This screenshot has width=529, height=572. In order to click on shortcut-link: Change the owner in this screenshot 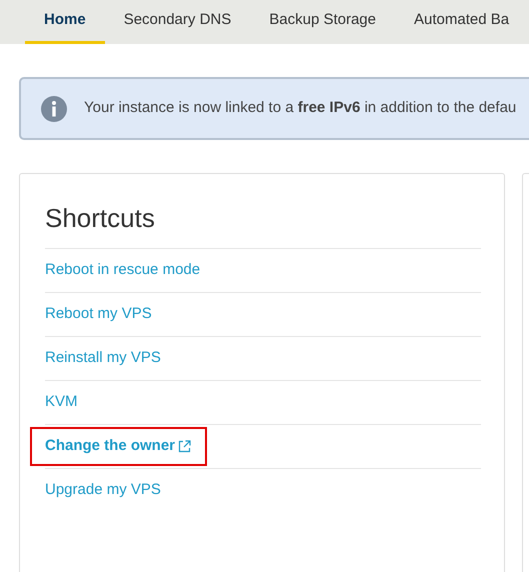, I will do `click(119, 446)`.